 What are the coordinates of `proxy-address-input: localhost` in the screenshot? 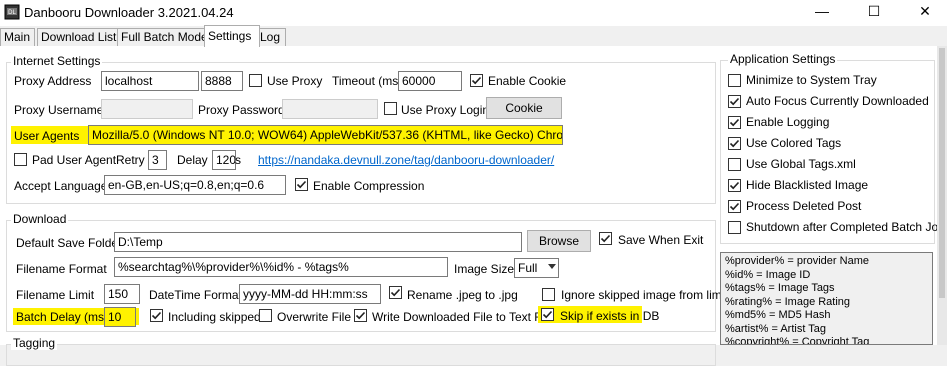 It's located at (150, 81).